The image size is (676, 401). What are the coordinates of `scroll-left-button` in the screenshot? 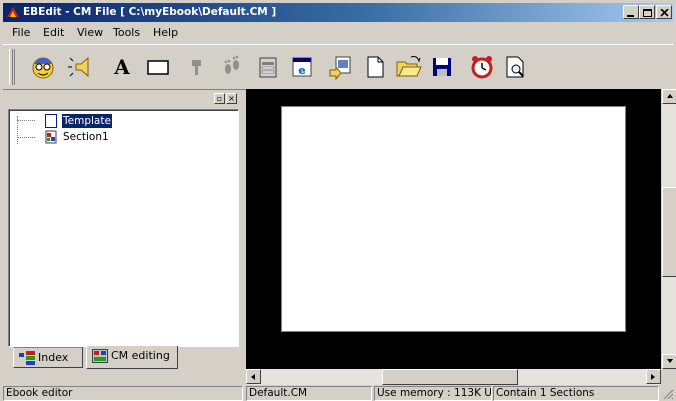 It's located at (253, 376).